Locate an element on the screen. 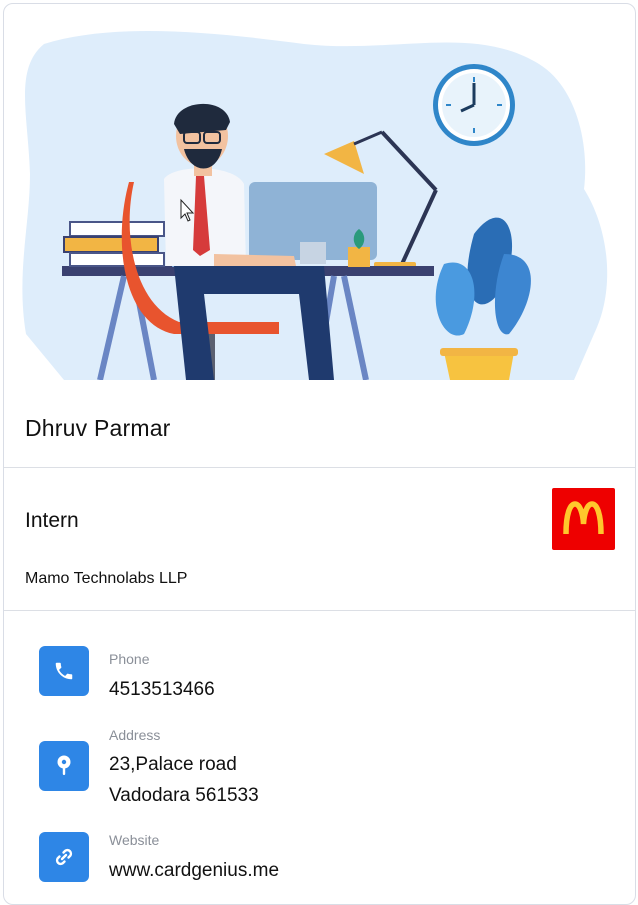  job-title: Intern is located at coordinates (52, 520).